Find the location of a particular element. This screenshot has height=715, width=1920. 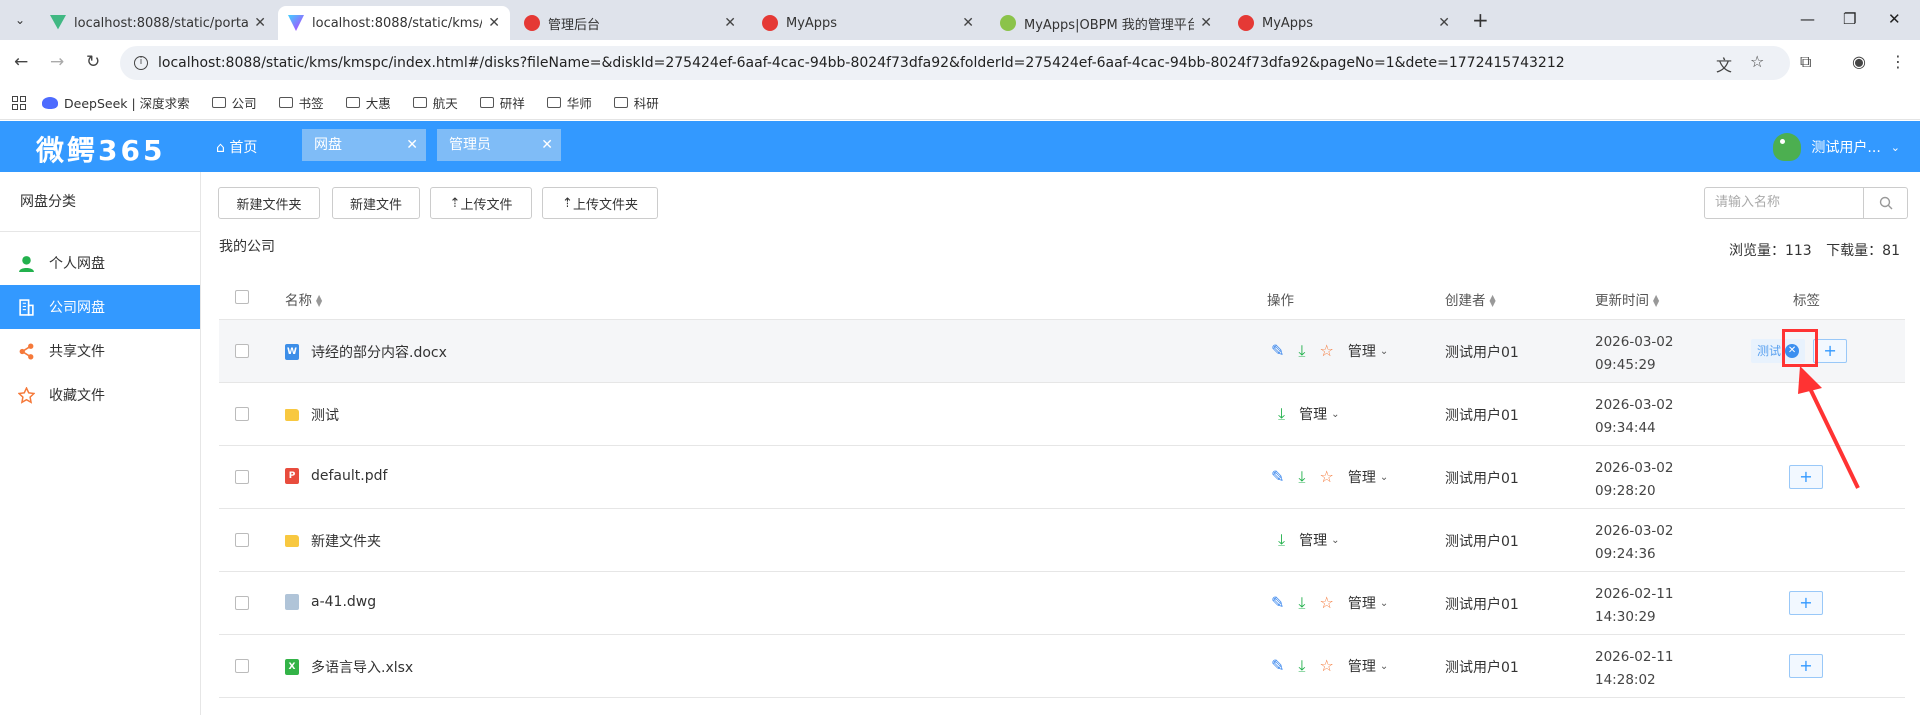

bookmark-folder: 大惠 is located at coordinates (368, 102).